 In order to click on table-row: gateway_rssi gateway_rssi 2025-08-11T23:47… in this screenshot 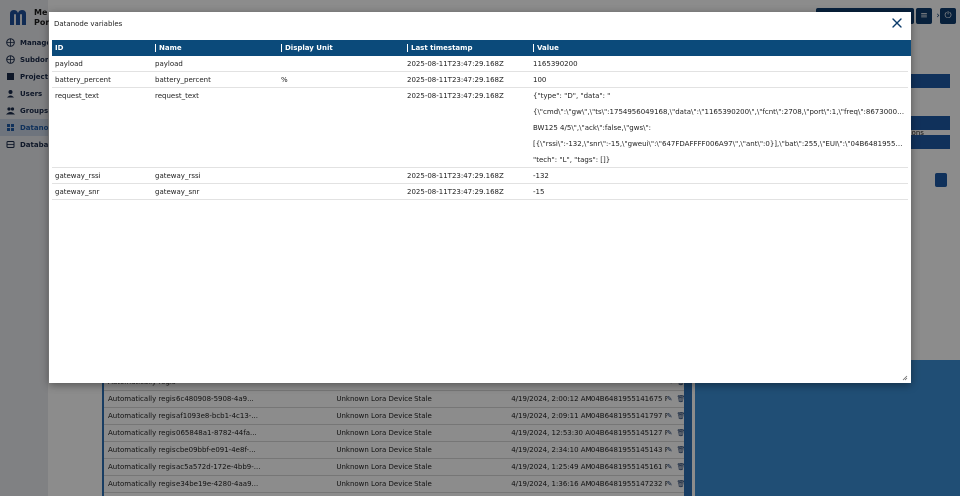, I will do `click(480, 176)`.